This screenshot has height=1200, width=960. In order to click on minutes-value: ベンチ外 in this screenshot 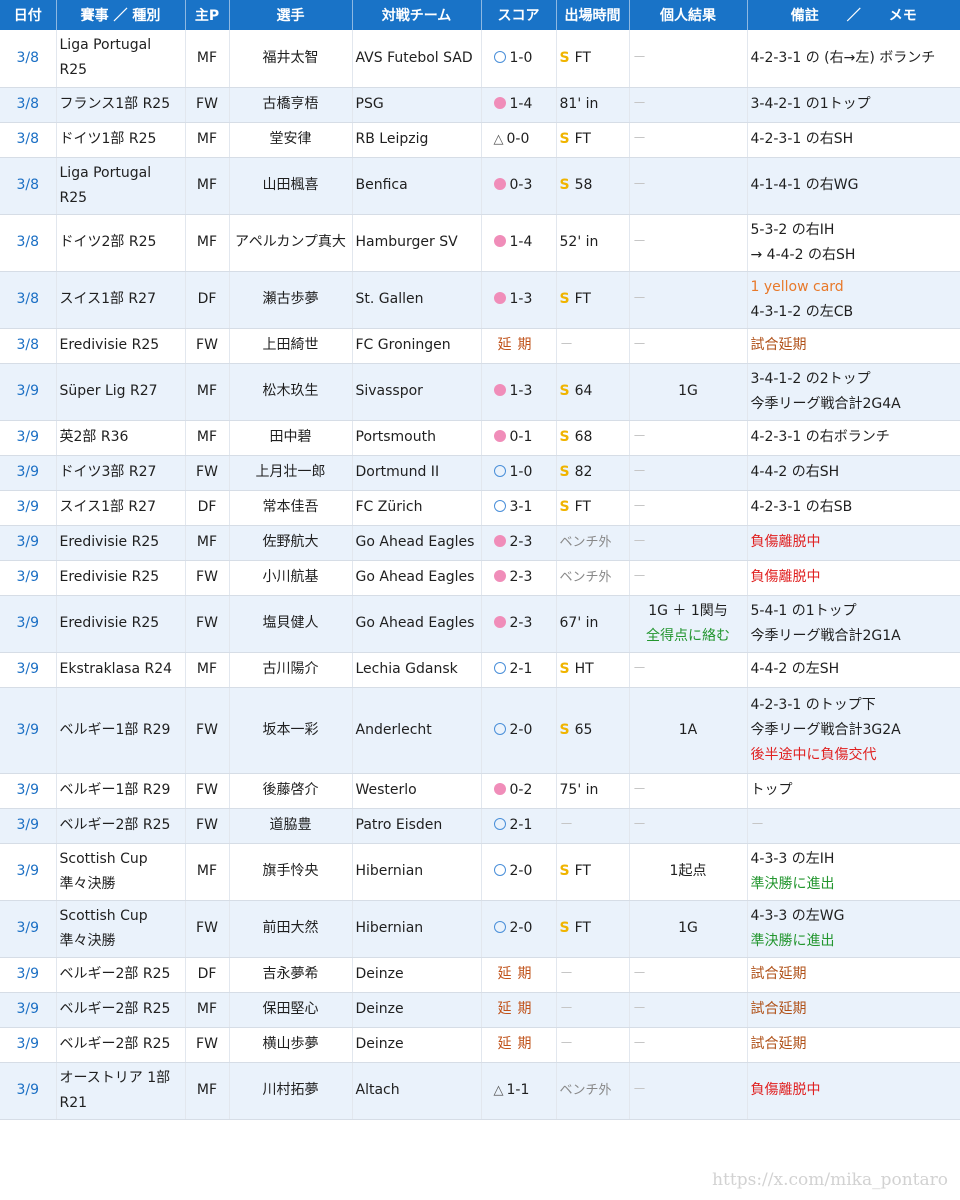, I will do `click(585, 542)`.